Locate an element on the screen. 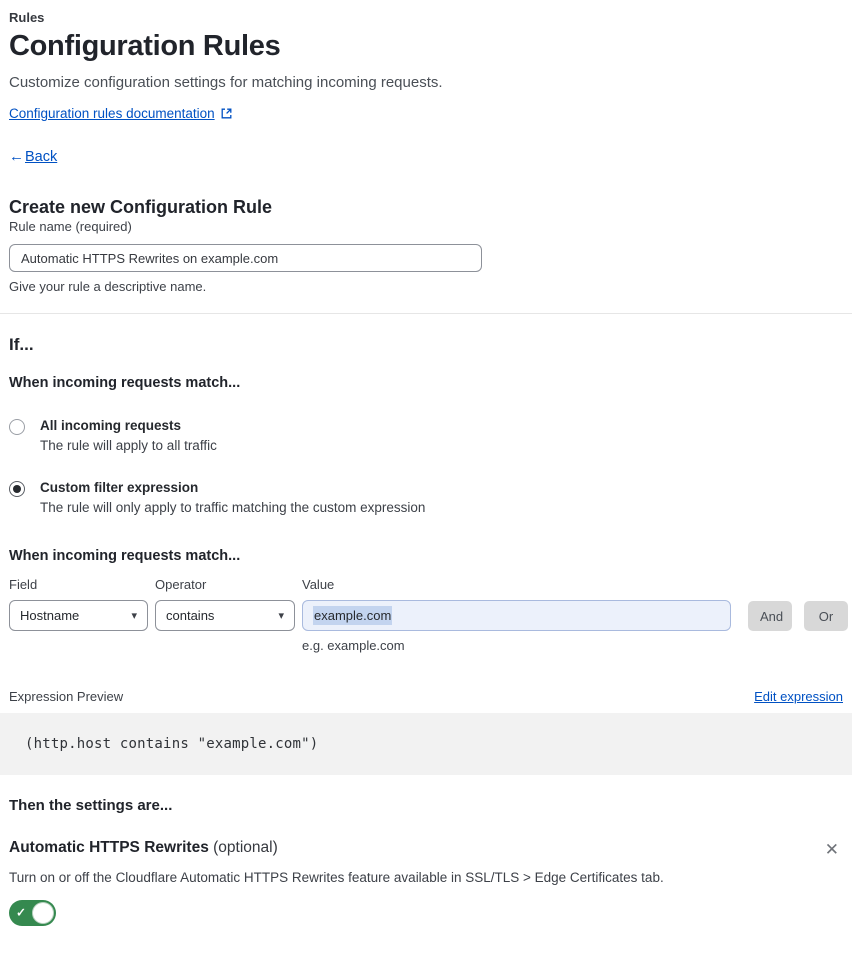 The image size is (852, 966). back-arrow-icon: ← is located at coordinates (16, 156).